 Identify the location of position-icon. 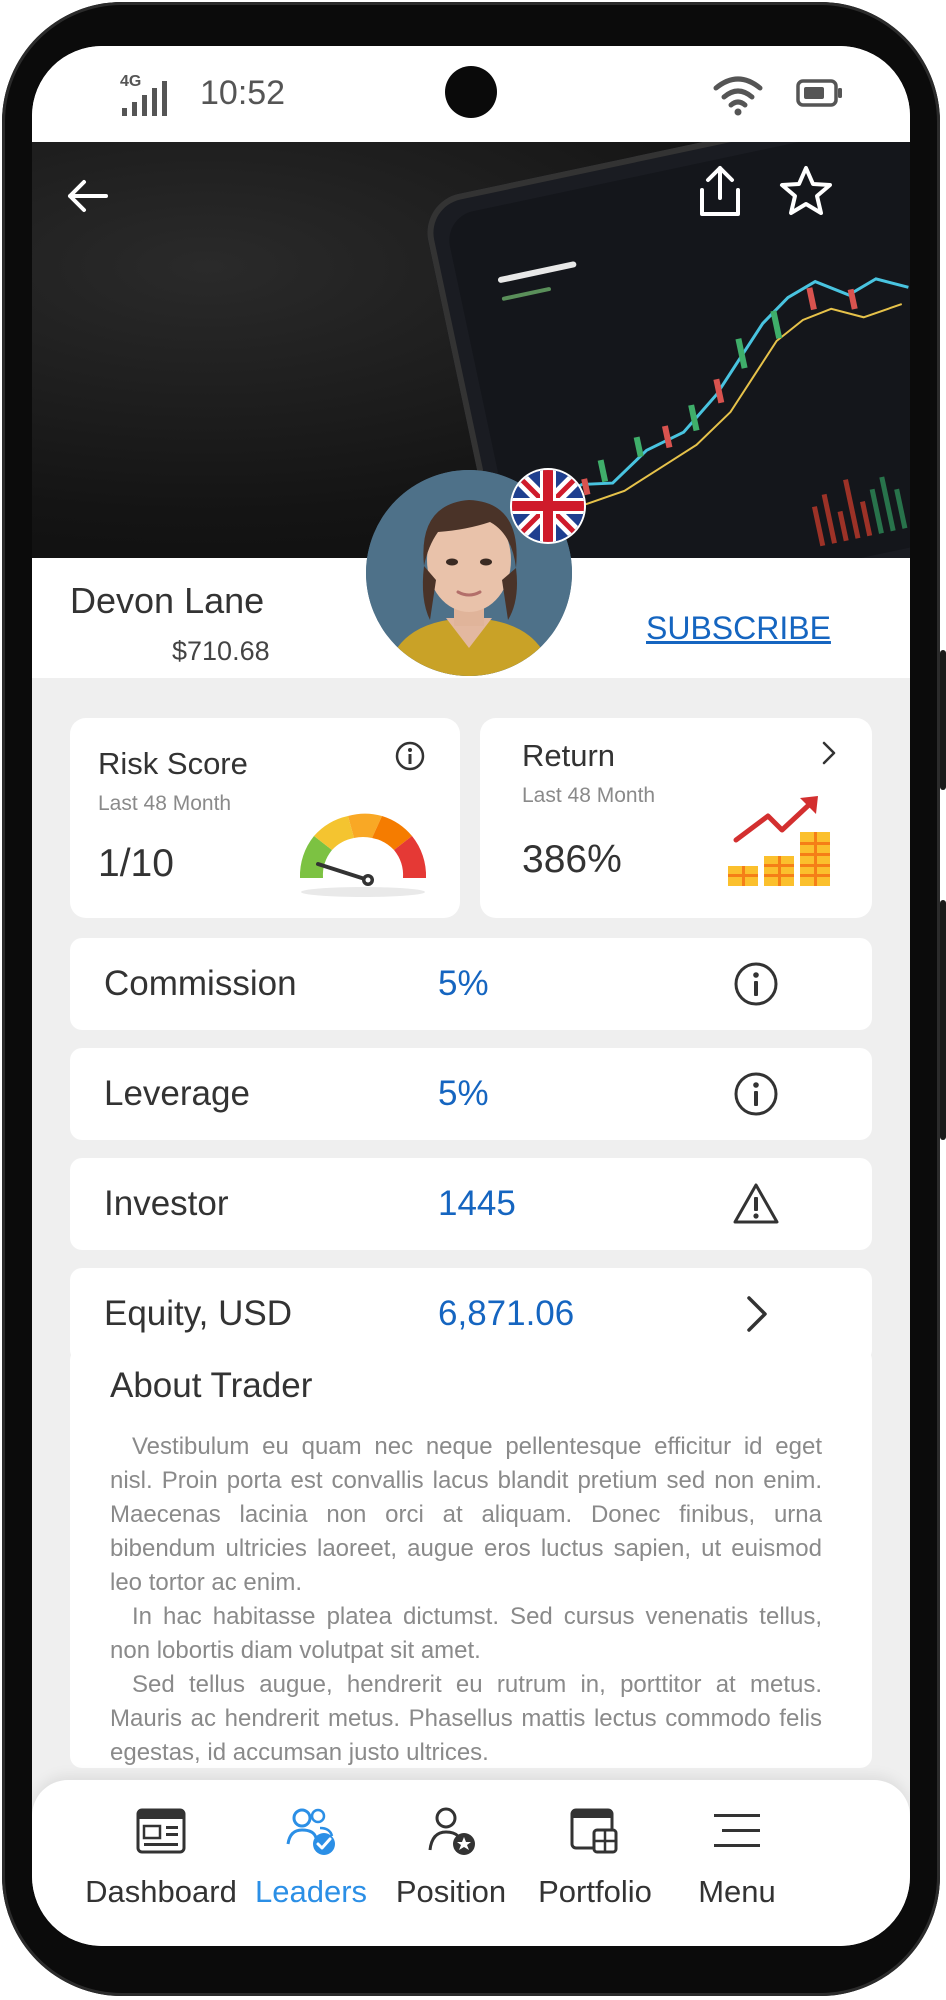
(451, 1831).